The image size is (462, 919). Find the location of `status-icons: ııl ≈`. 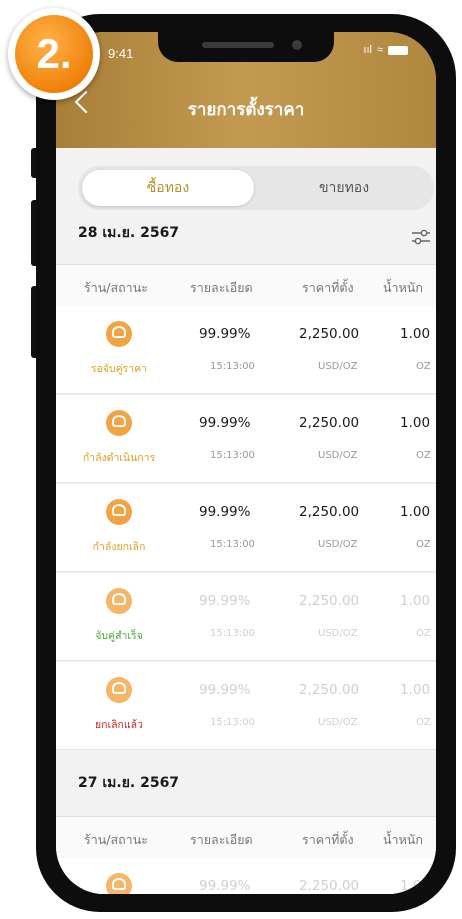

status-icons: ııl ≈ is located at coordinates (385, 50).